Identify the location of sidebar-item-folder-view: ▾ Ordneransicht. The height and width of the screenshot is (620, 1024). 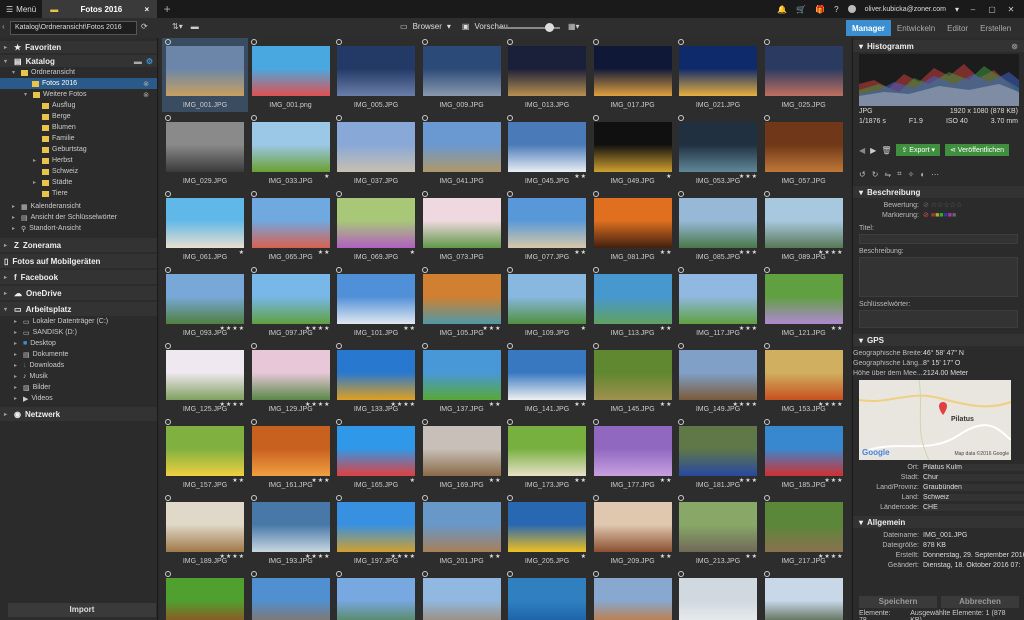
(78, 72).